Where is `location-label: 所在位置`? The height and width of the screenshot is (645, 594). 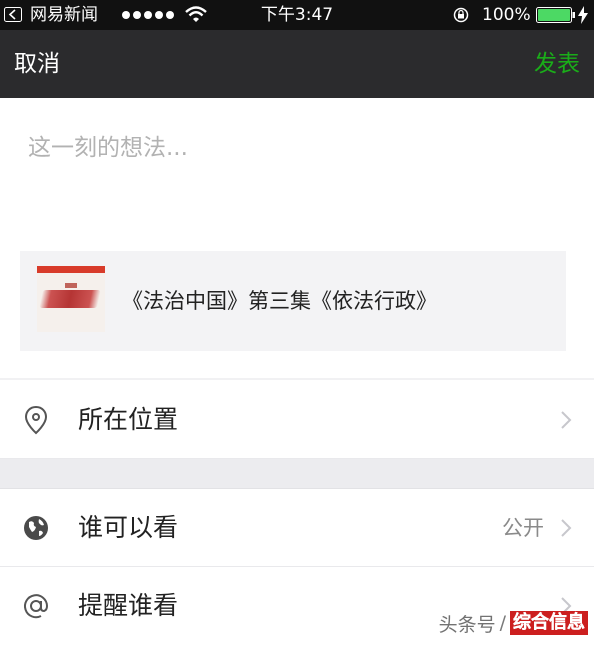 location-label: 所在位置 is located at coordinates (128, 419).